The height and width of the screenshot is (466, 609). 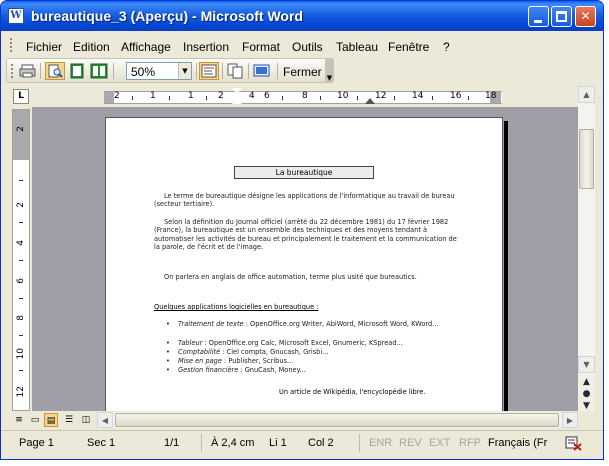 I want to click on shrink-to-fit-button, so click(x=235, y=71).